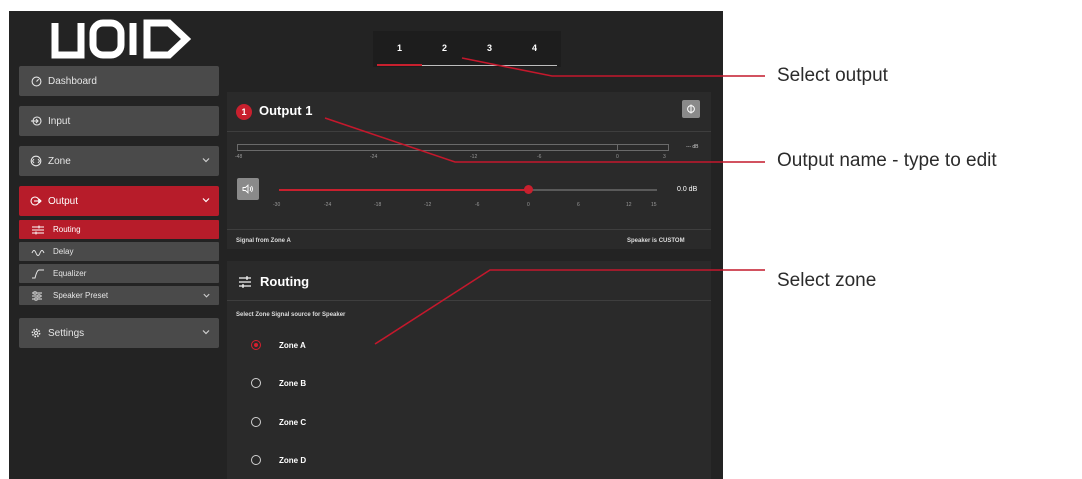 The width and height of the screenshot is (1082, 479). I want to click on callout-line-select-output, so click(613, 67).